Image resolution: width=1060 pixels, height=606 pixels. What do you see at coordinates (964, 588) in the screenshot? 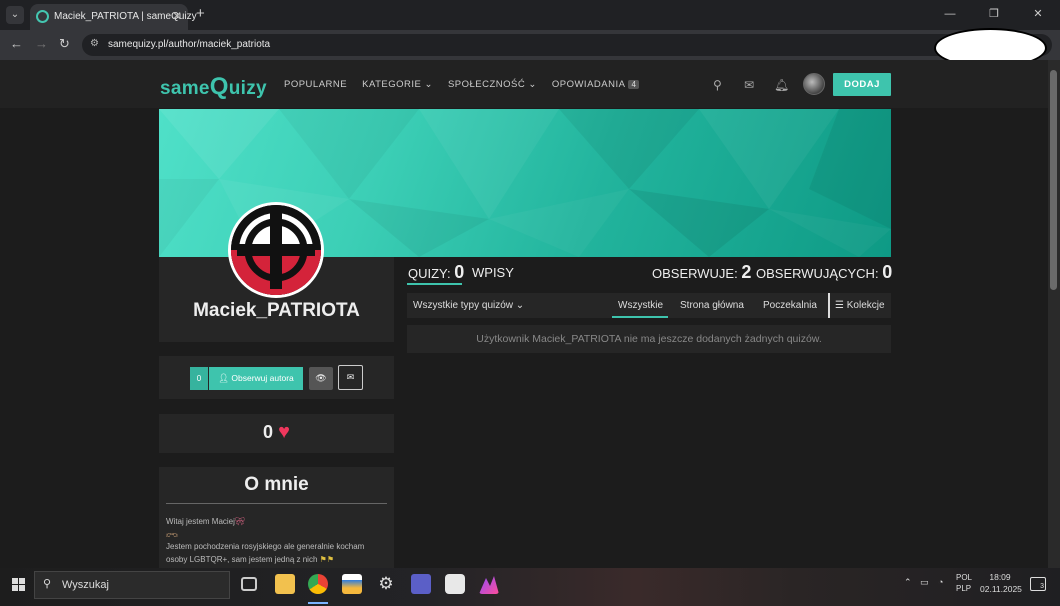
I see `lang-bottom: PLP` at bounding box center [964, 588].